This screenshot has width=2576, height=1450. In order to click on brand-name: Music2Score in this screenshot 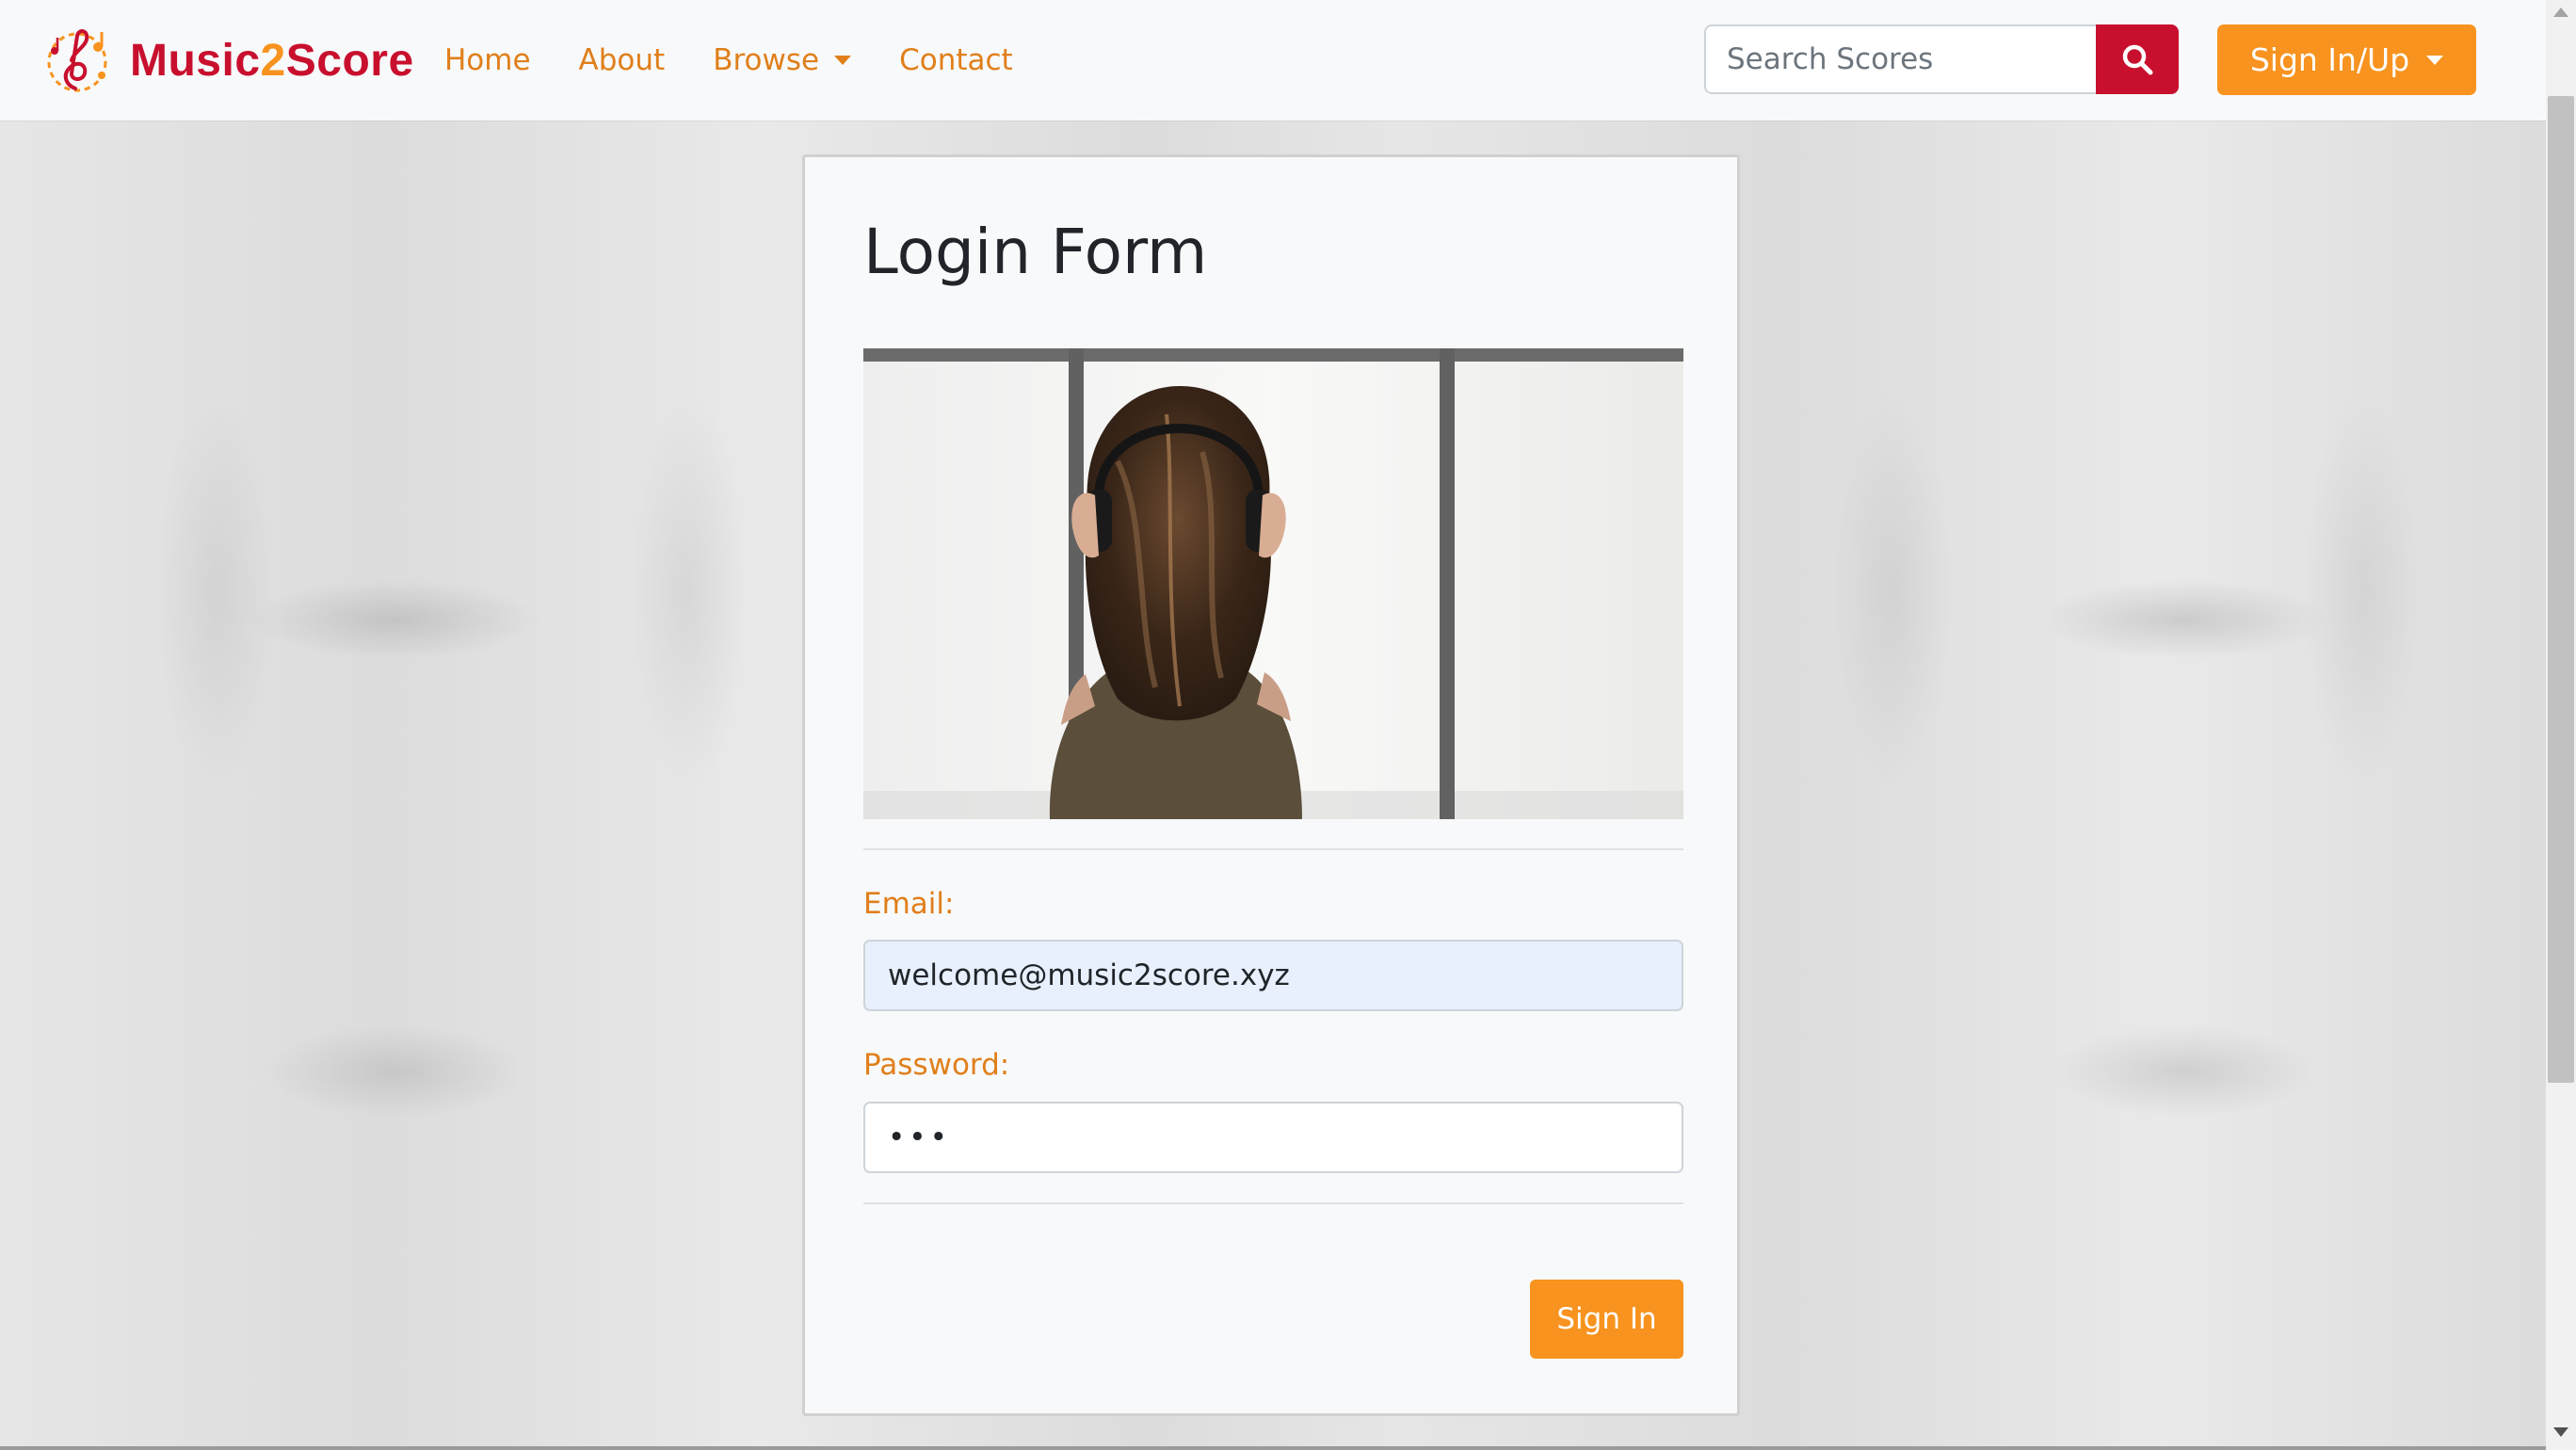, I will do `click(272, 60)`.